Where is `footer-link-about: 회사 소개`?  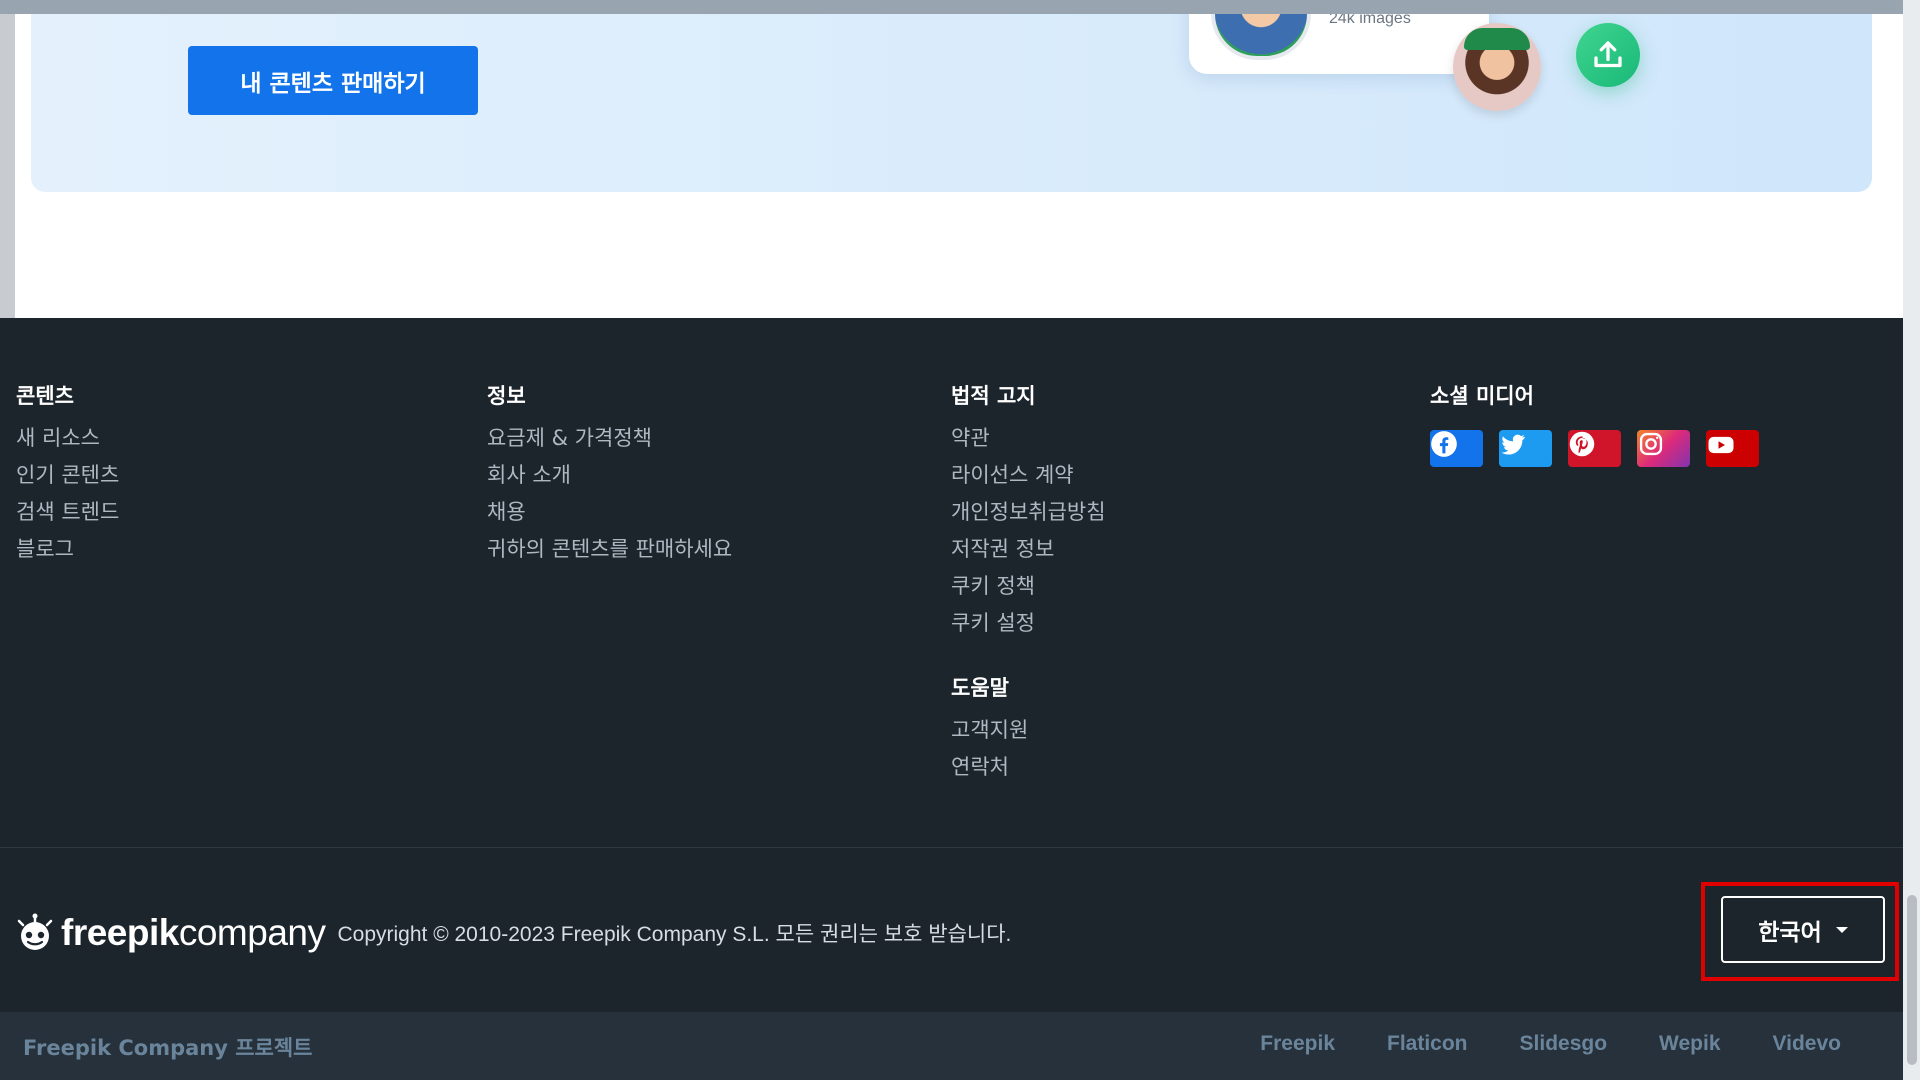
footer-link-about: 회사 소개 is located at coordinates (609, 475).